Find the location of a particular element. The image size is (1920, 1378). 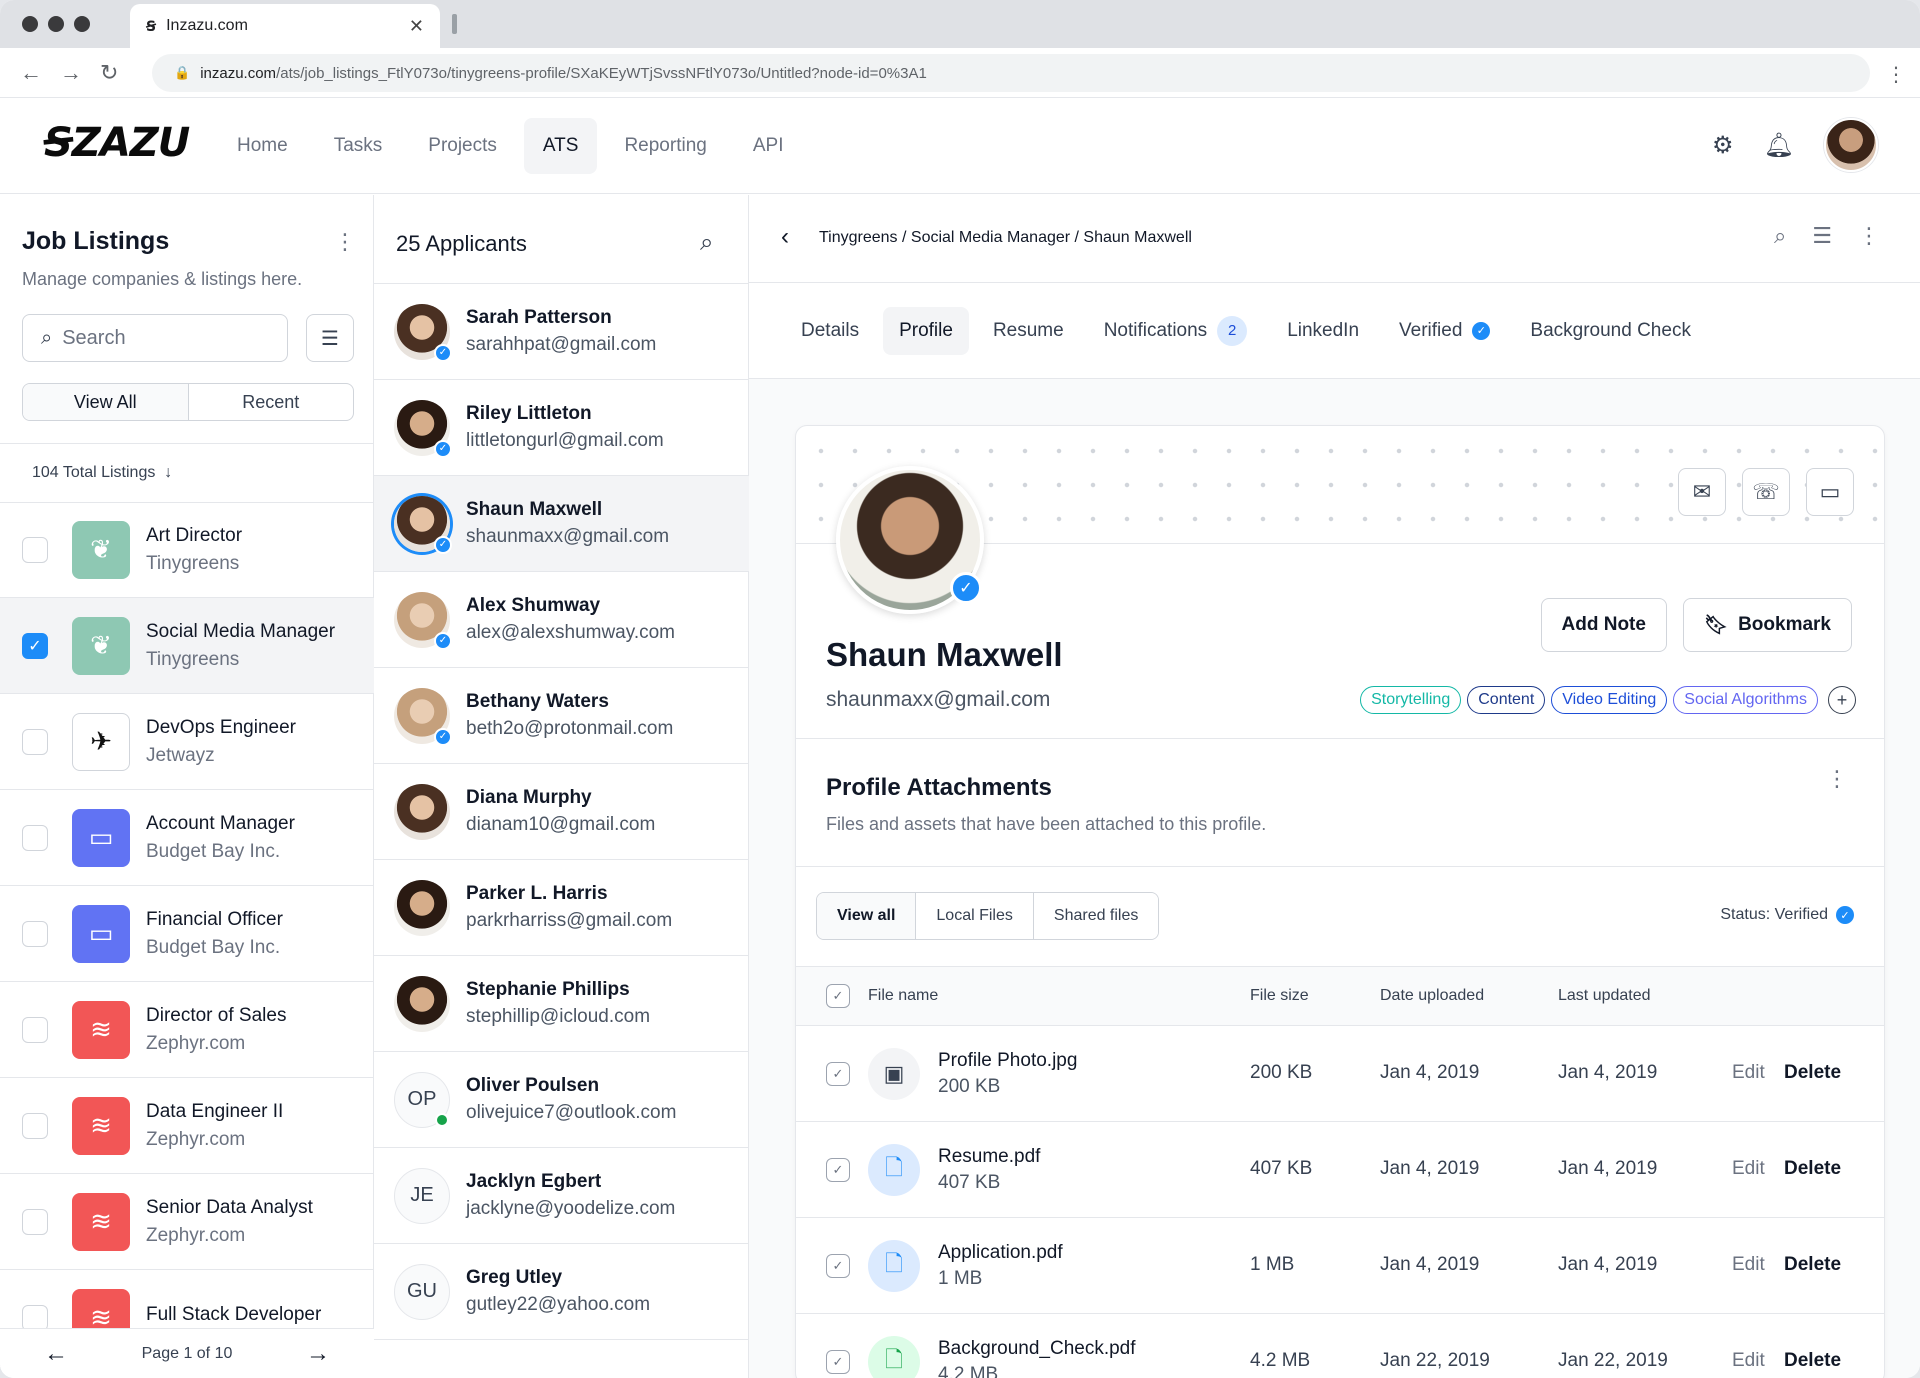

tab-notifications-label: Notifications is located at coordinates (1155, 330).